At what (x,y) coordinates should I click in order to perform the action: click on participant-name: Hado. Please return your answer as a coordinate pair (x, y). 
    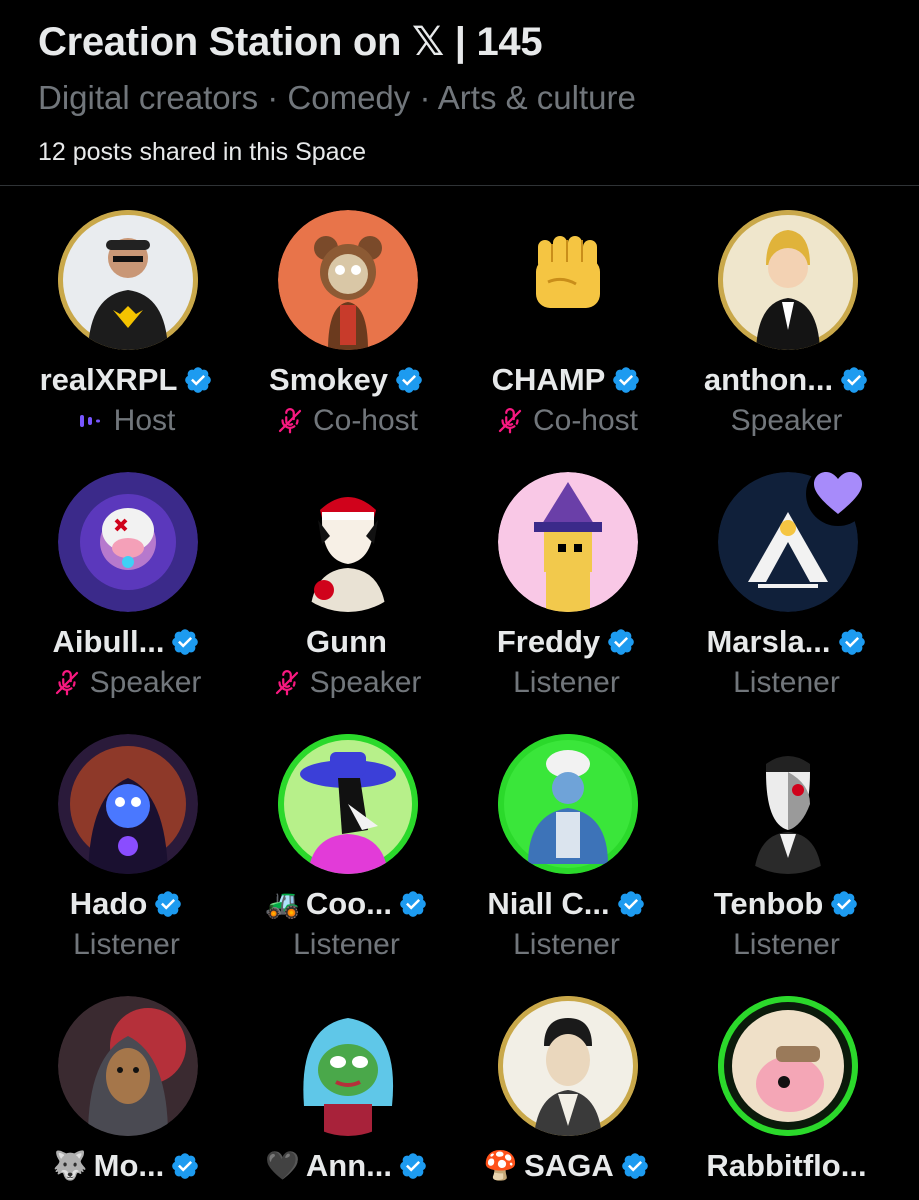
    Looking at the image, I should click on (108, 903).